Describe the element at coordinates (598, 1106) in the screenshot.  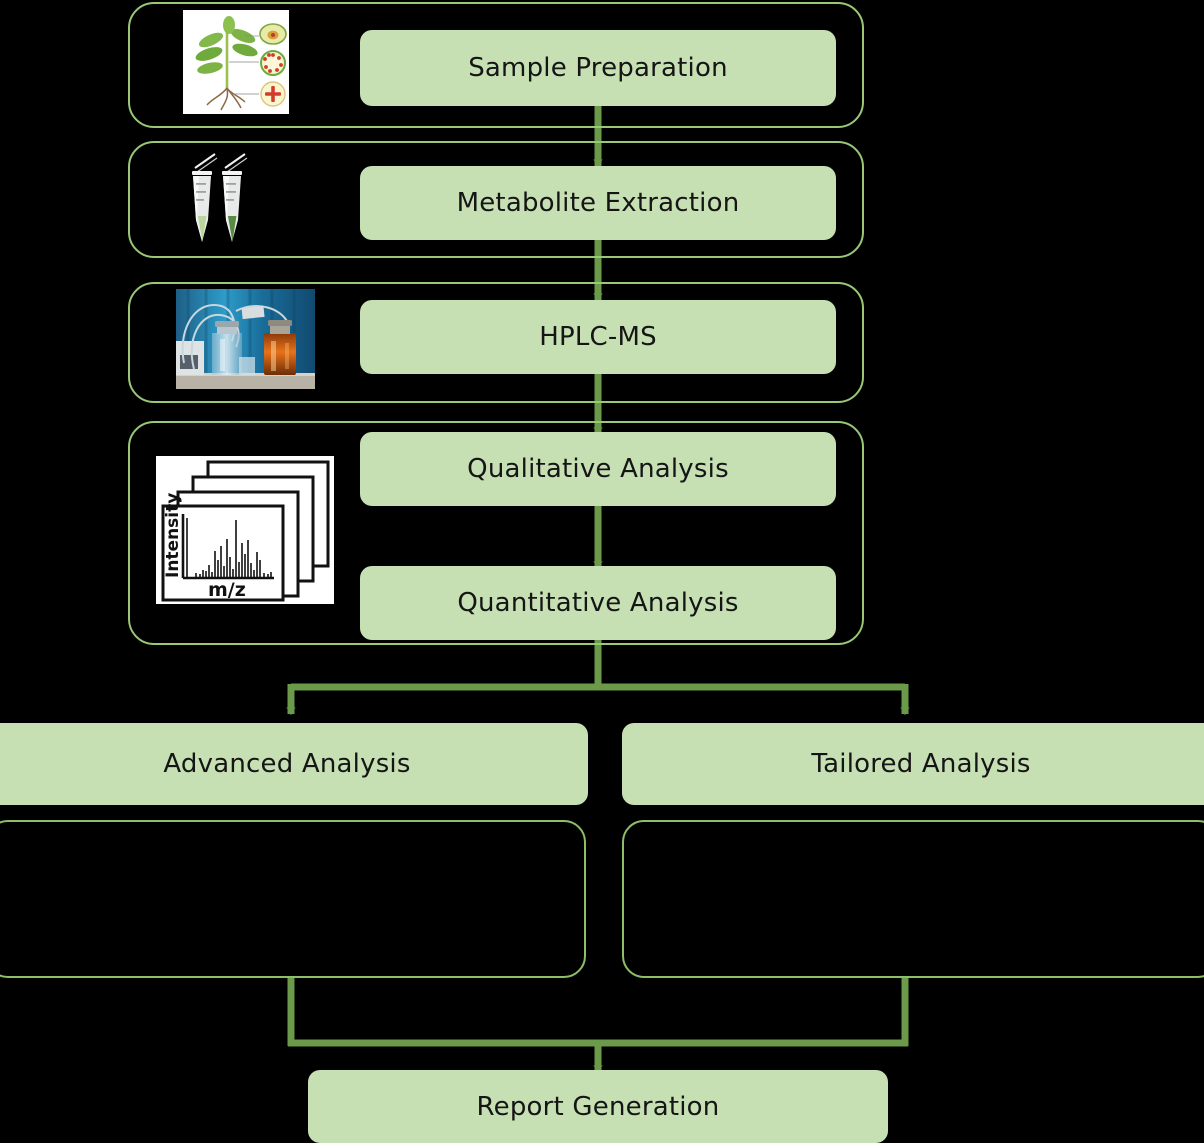
I see `final-box-report-generation: Report Generation` at that location.